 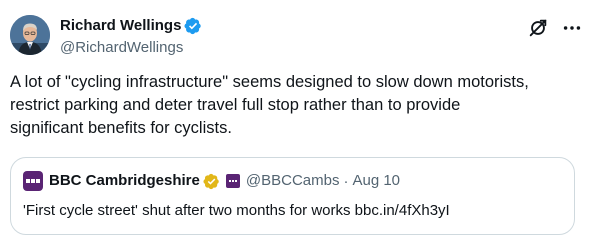 I want to click on quote-display-name: BBC Cambridgeshire, so click(x=124, y=181).